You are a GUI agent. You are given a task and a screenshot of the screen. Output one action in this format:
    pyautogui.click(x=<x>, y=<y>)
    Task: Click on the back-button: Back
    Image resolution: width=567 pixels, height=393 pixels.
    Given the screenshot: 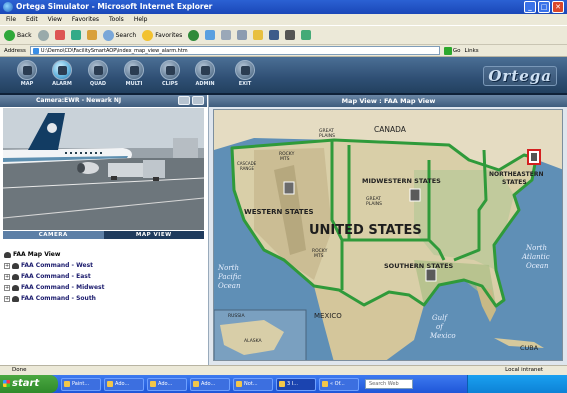 What is the action you would take?
    pyautogui.click(x=18, y=35)
    